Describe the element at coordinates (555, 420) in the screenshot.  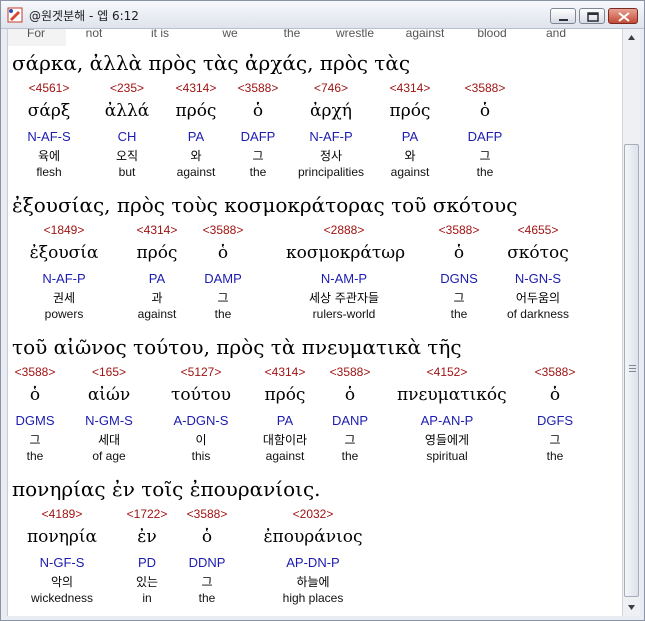
I see `parsing-code: DGFS` at that location.